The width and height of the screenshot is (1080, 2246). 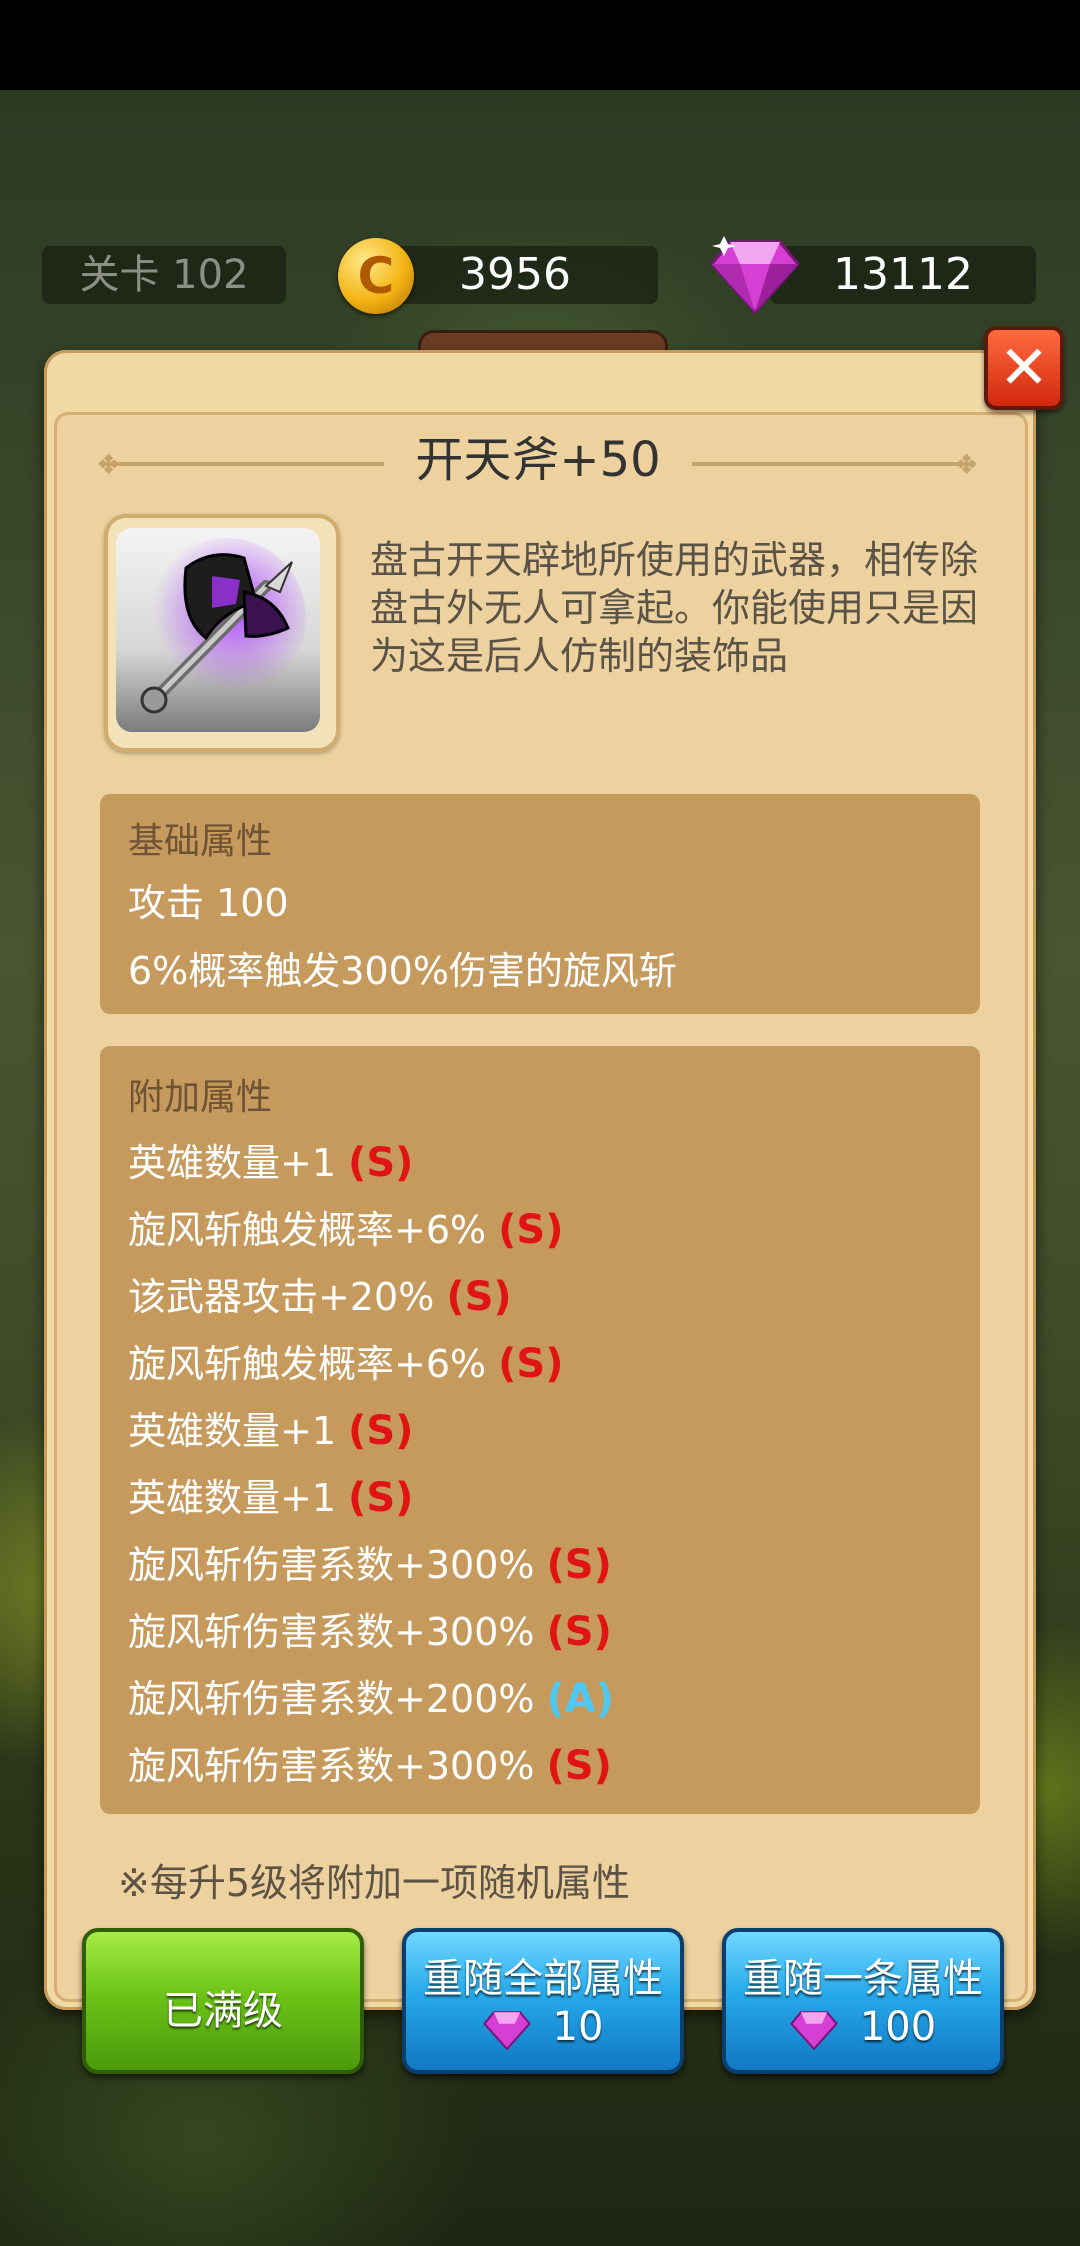 What do you see at coordinates (967, 464) in the screenshot?
I see `ornament-right-icon: ❖` at bounding box center [967, 464].